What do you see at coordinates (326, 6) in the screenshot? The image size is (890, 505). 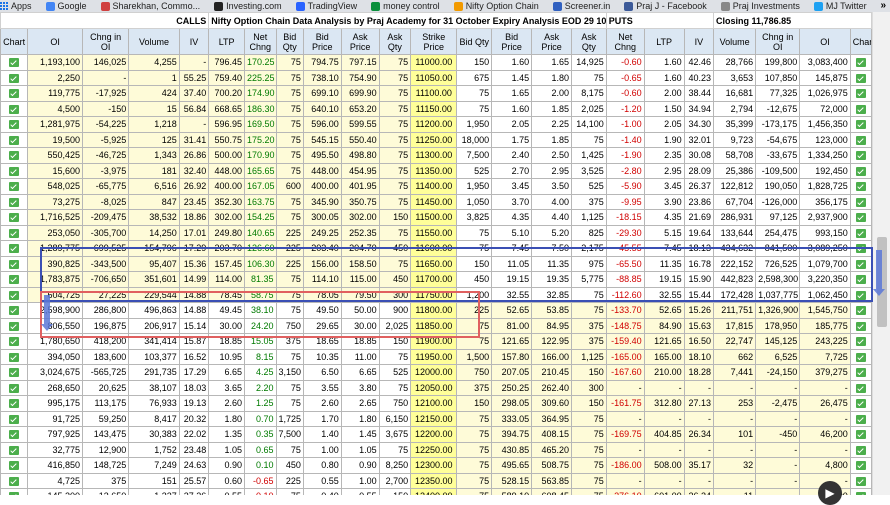 I see `bookmark-tradingview: TradingView` at bounding box center [326, 6].